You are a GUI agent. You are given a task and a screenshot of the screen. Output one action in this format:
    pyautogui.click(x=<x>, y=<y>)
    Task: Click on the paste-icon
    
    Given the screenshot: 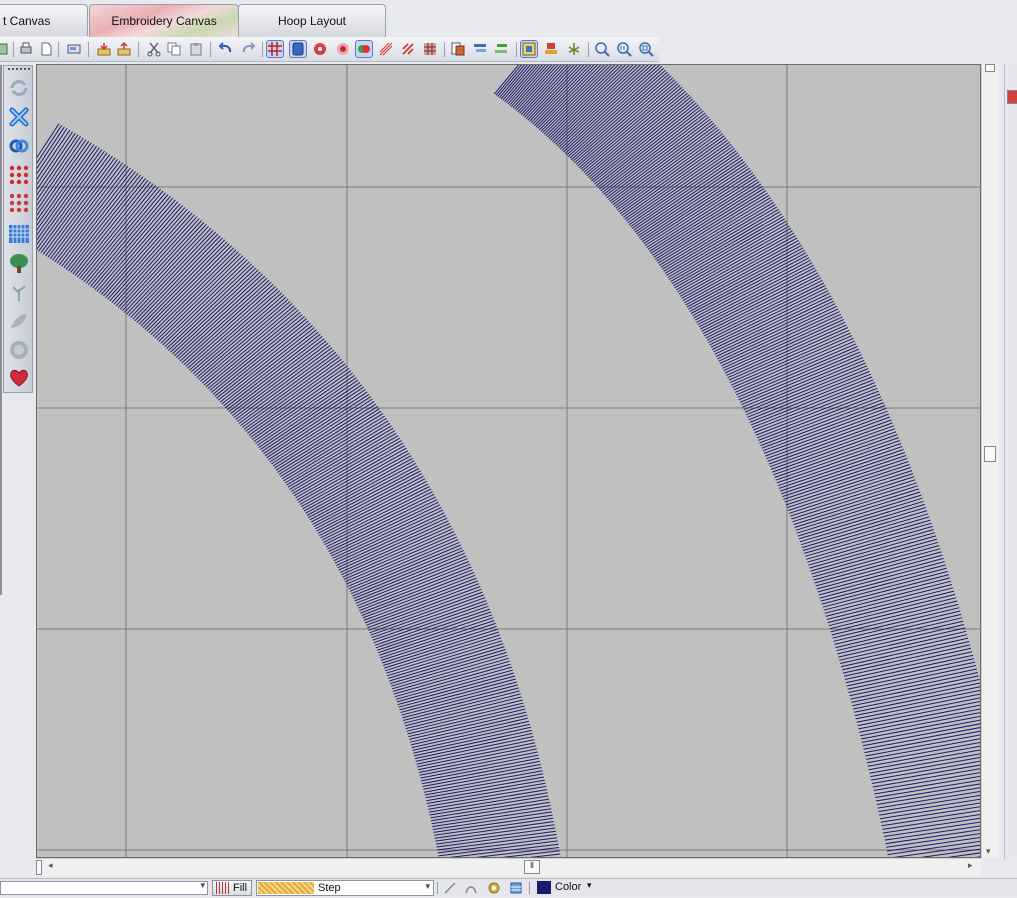 What is the action you would take?
    pyautogui.click(x=196, y=49)
    